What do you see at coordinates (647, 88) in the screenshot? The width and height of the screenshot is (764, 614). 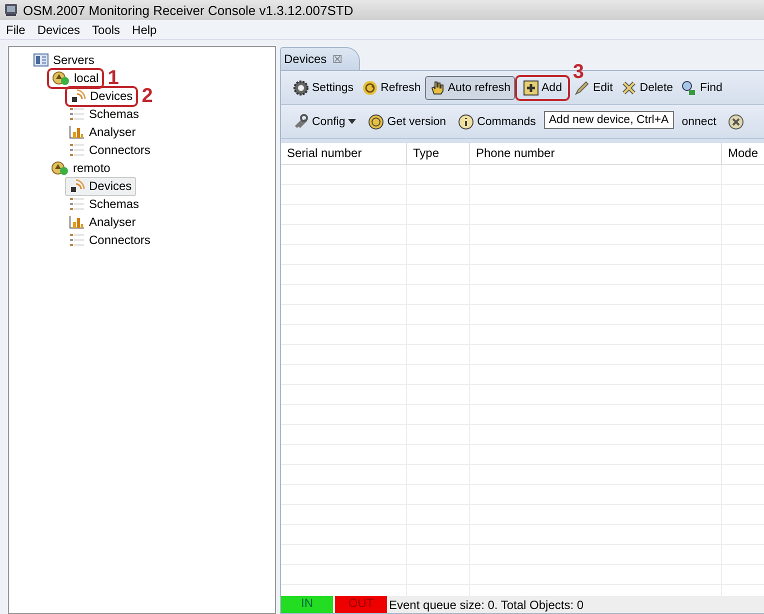 I see `toolbar-button: Delete` at bounding box center [647, 88].